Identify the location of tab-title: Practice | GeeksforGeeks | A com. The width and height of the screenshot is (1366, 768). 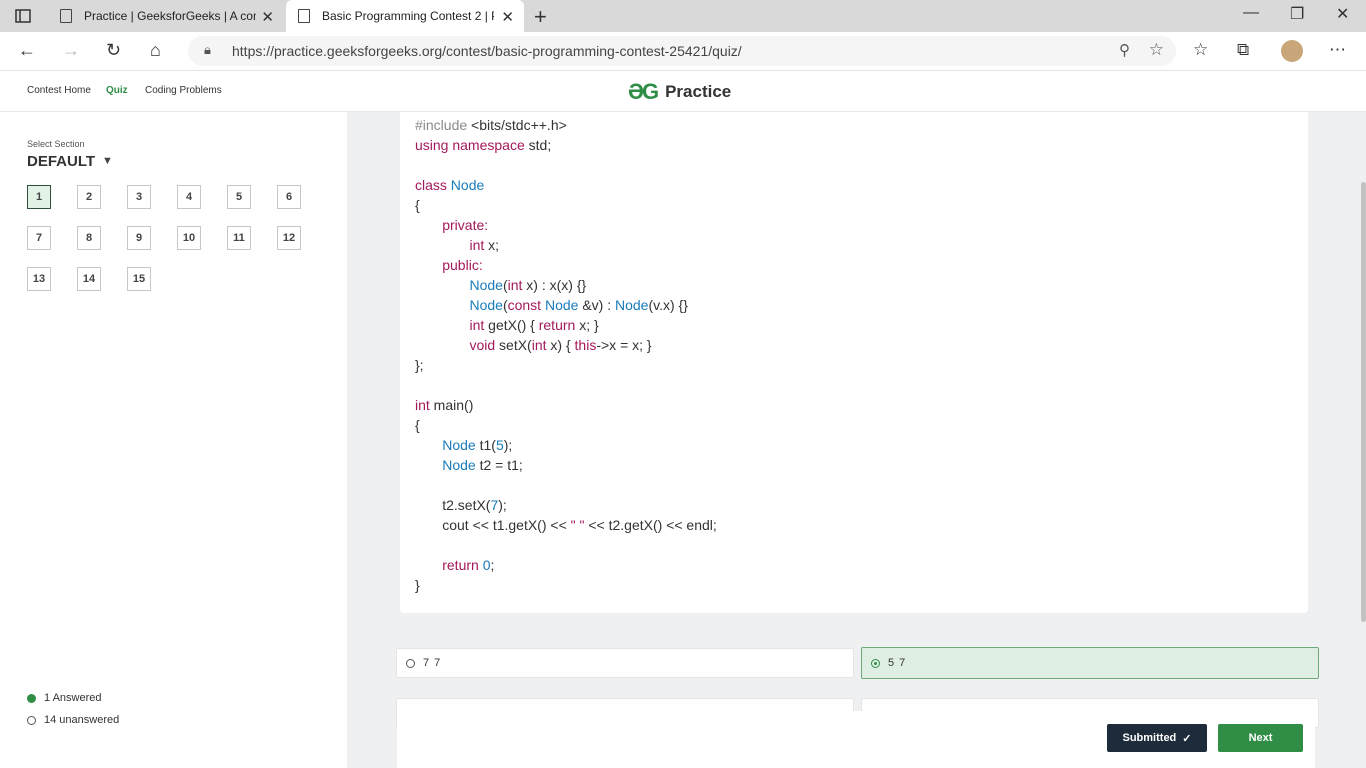
(170, 16).